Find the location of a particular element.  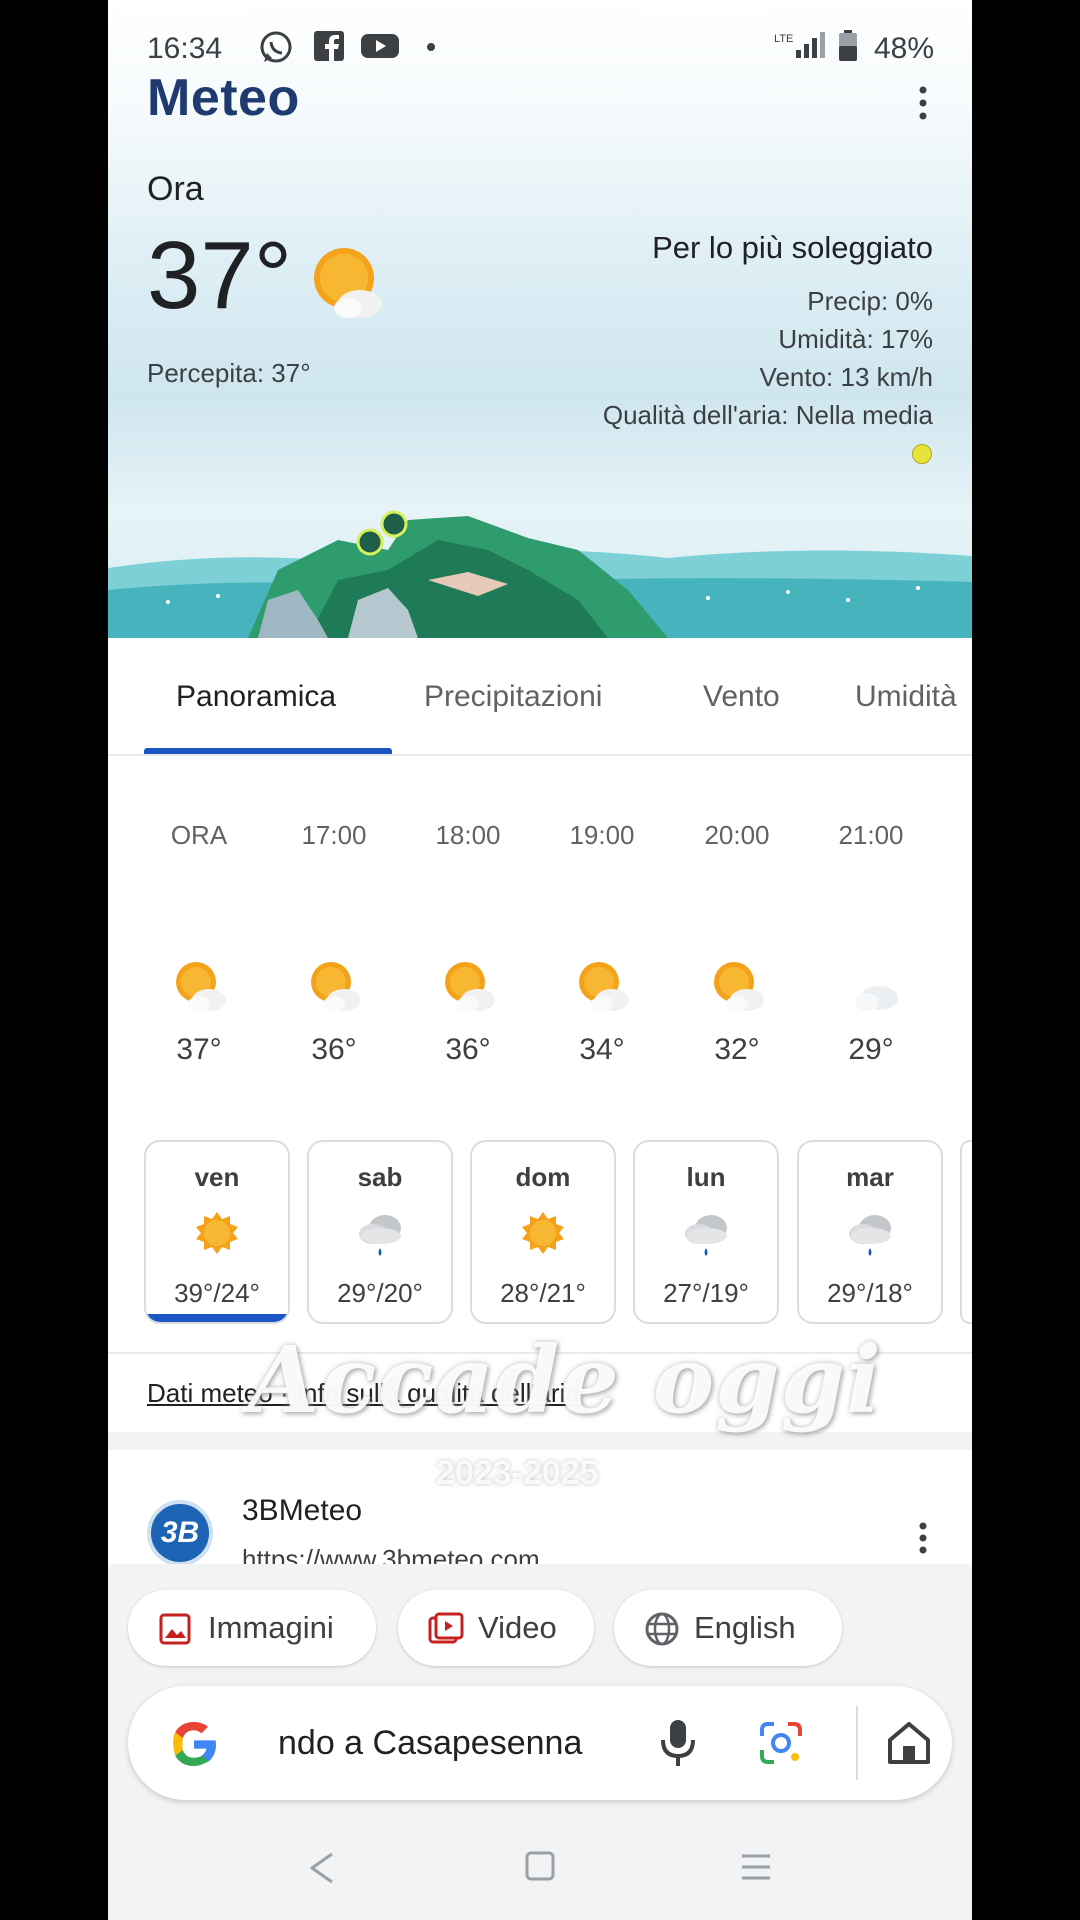

chip-label: Video is located at coordinates (517, 1627).